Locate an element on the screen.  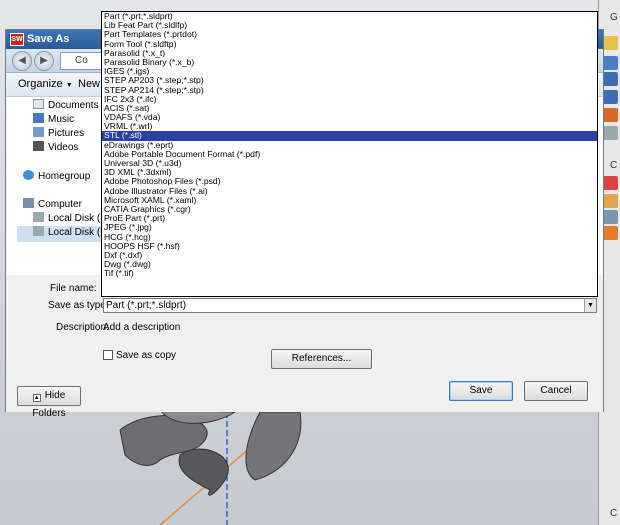
file-type-option: Parasolid Binary (*.x_b) is located at coordinates (349, 62).